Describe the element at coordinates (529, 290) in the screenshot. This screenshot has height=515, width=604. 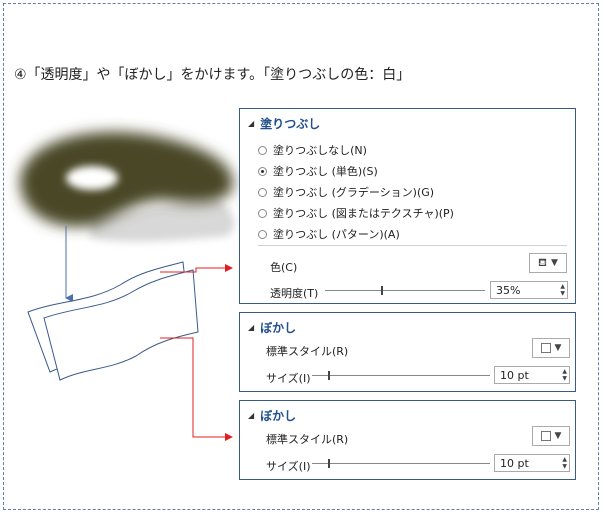
I see `transparency-spinner: 35% ▲ ▼` at that location.